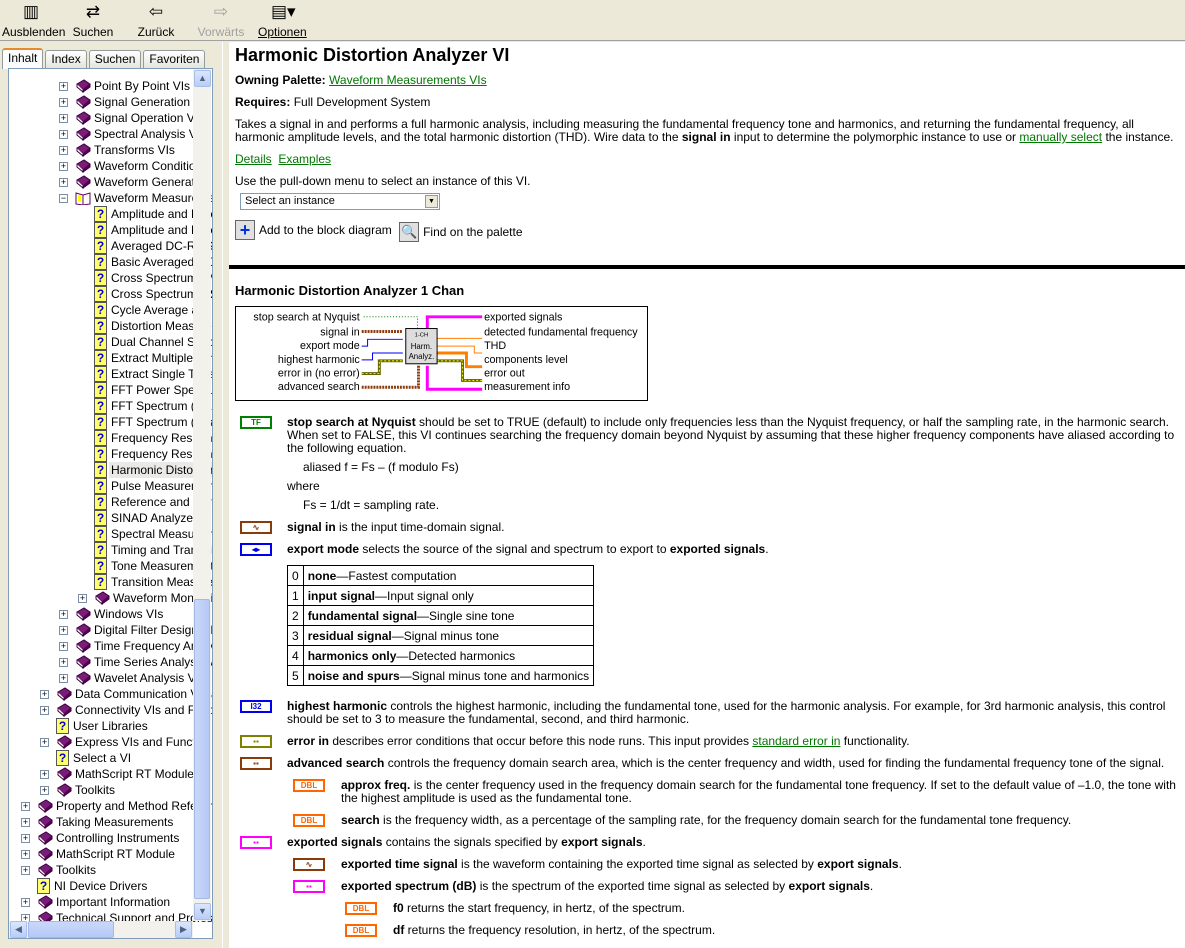  Describe the element at coordinates (101, 614) in the screenshot. I see `tree-item: + Windows VIs` at that location.